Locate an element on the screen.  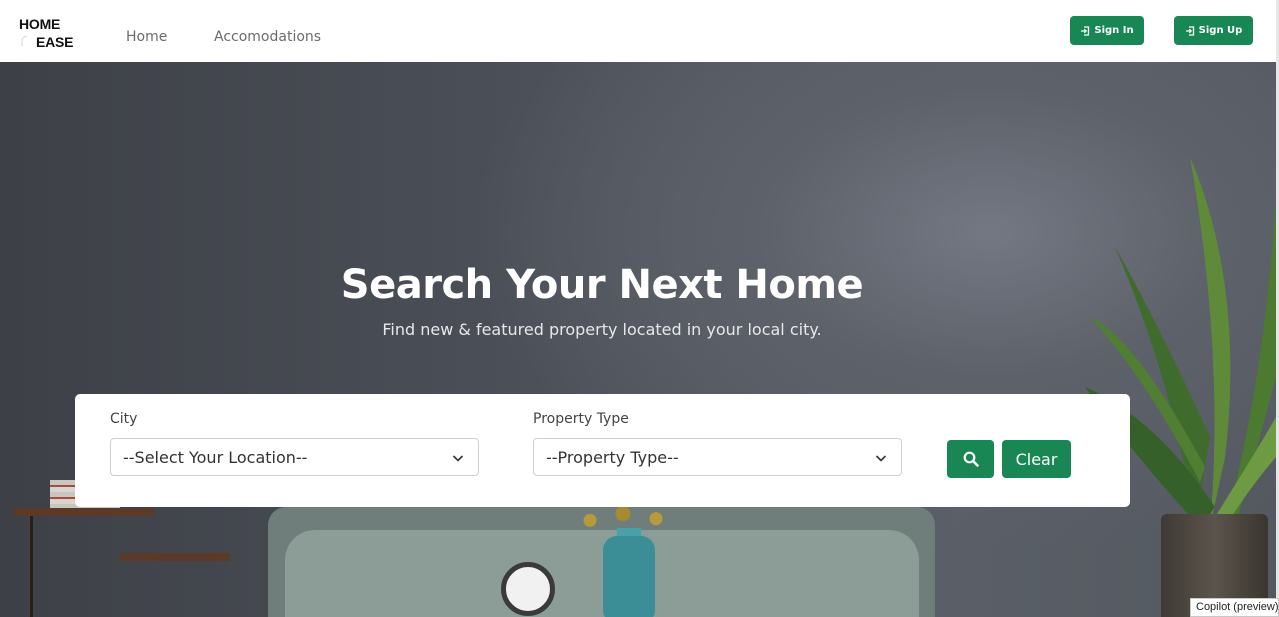
nav-link-accomodations: Accomodations is located at coordinates (267, 37).